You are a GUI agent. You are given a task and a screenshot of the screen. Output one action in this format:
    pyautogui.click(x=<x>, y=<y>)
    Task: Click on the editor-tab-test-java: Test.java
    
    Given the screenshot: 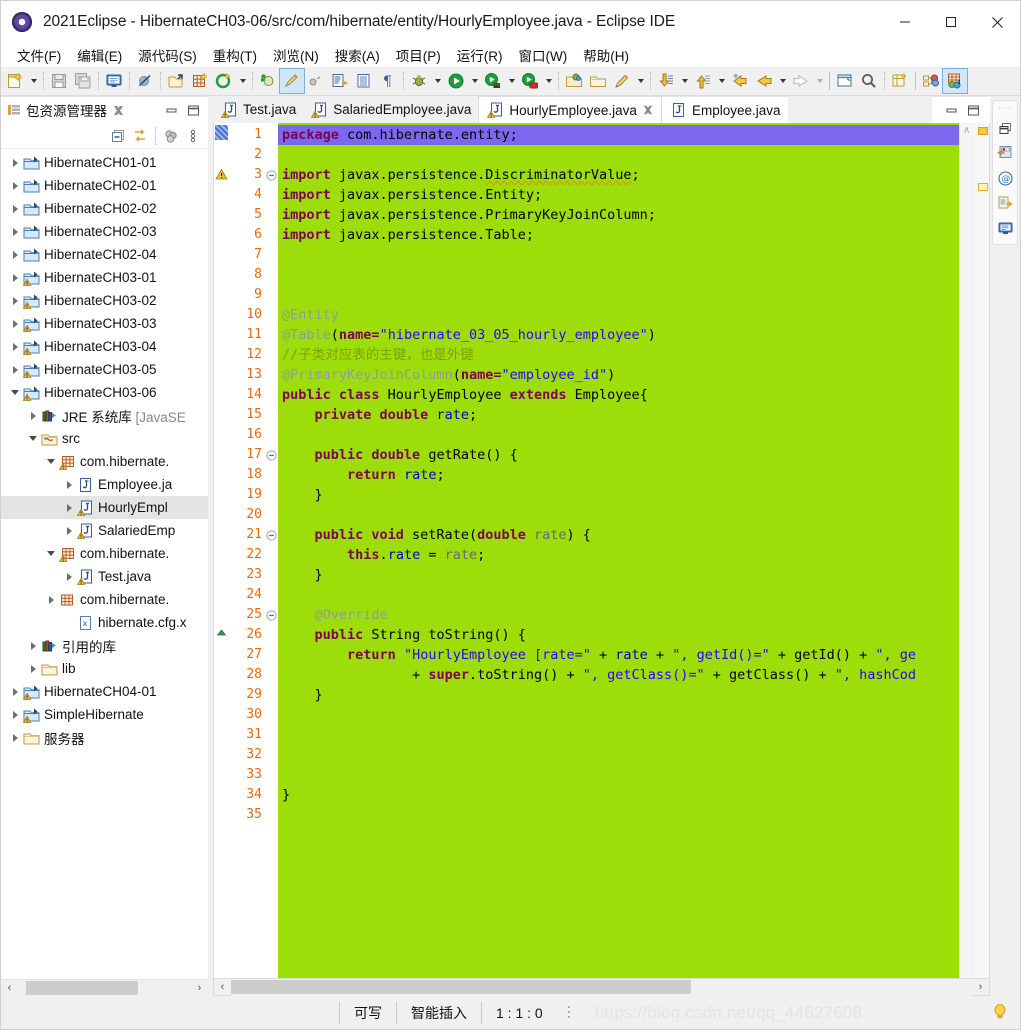 What is the action you would take?
    pyautogui.click(x=258, y=109)
    